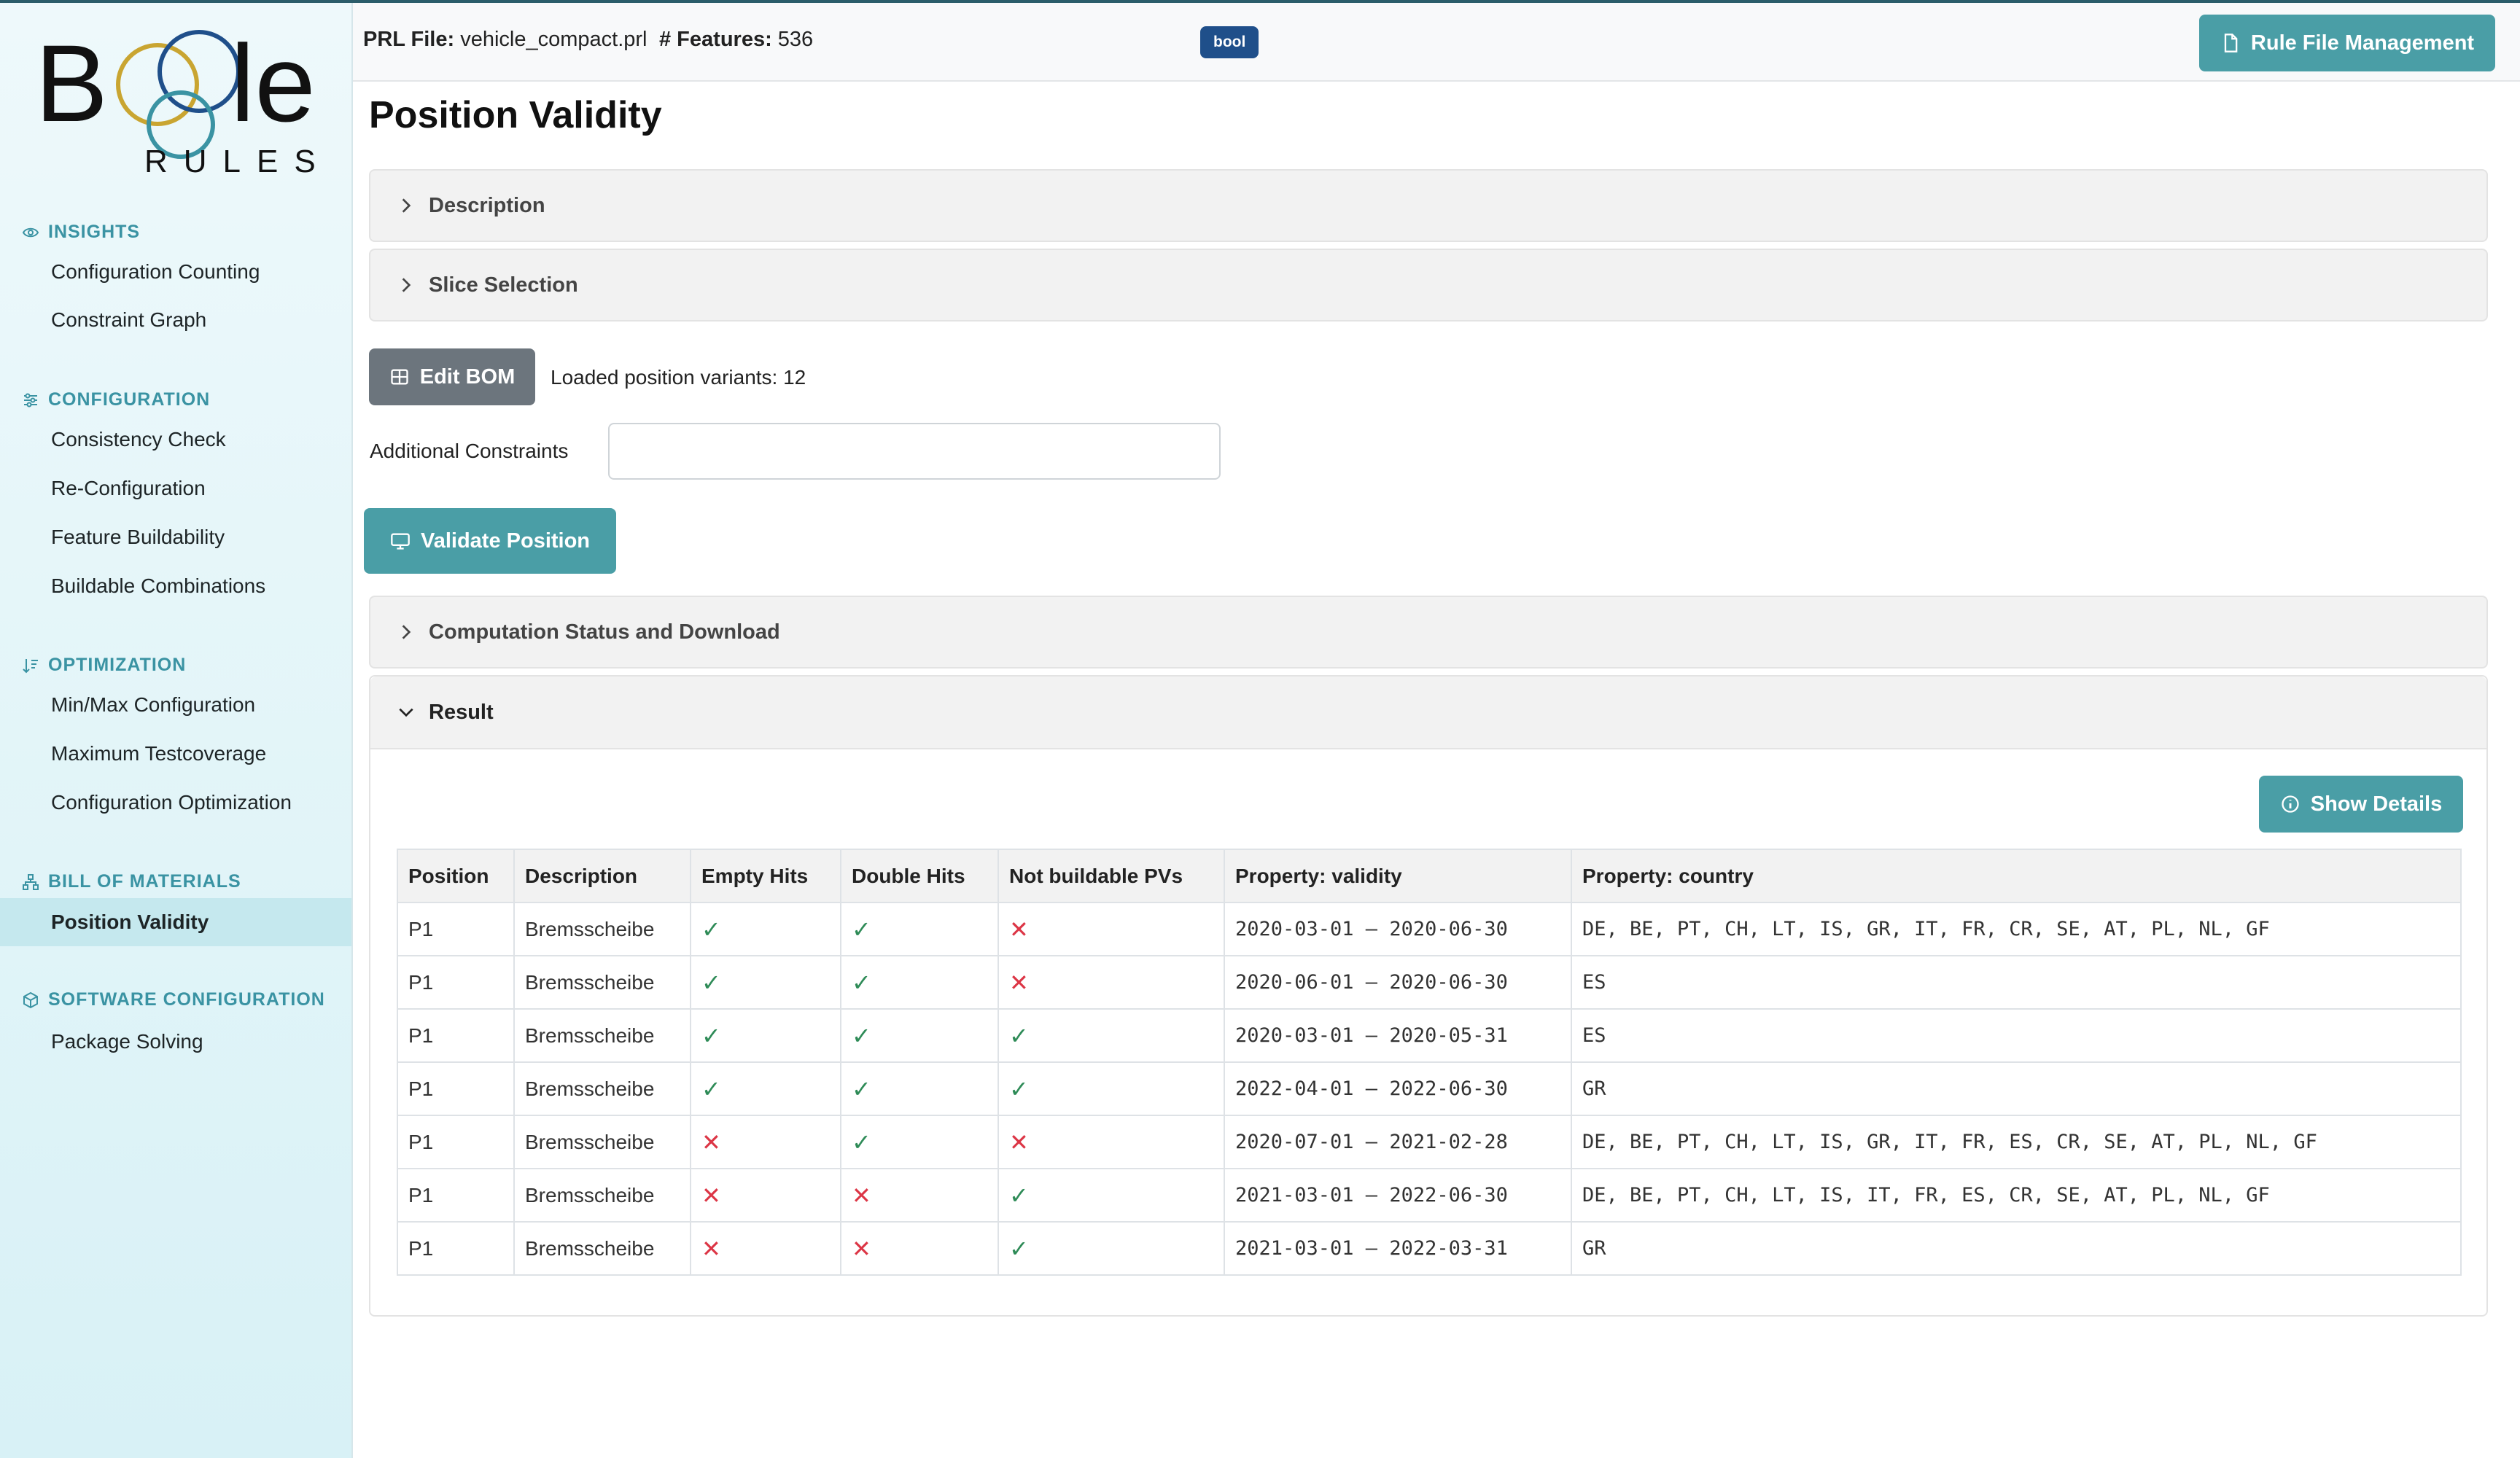 The width and height of the screenshot is (2520, 1458). Describe the element at coordinates (2376, 804) in the screenshot. I see `show-details-label: Show Details` at that location.